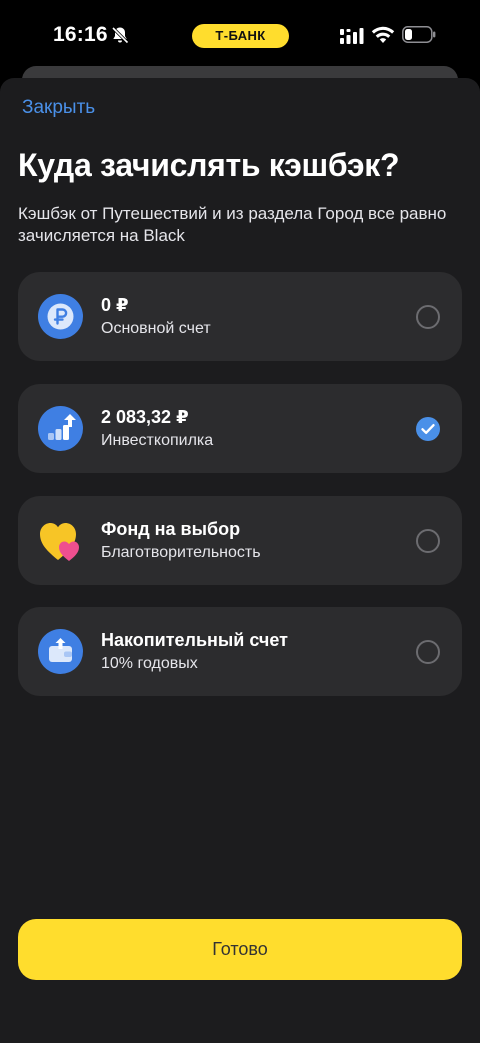  I want to click on radio-button-checked, so click(428, 429).